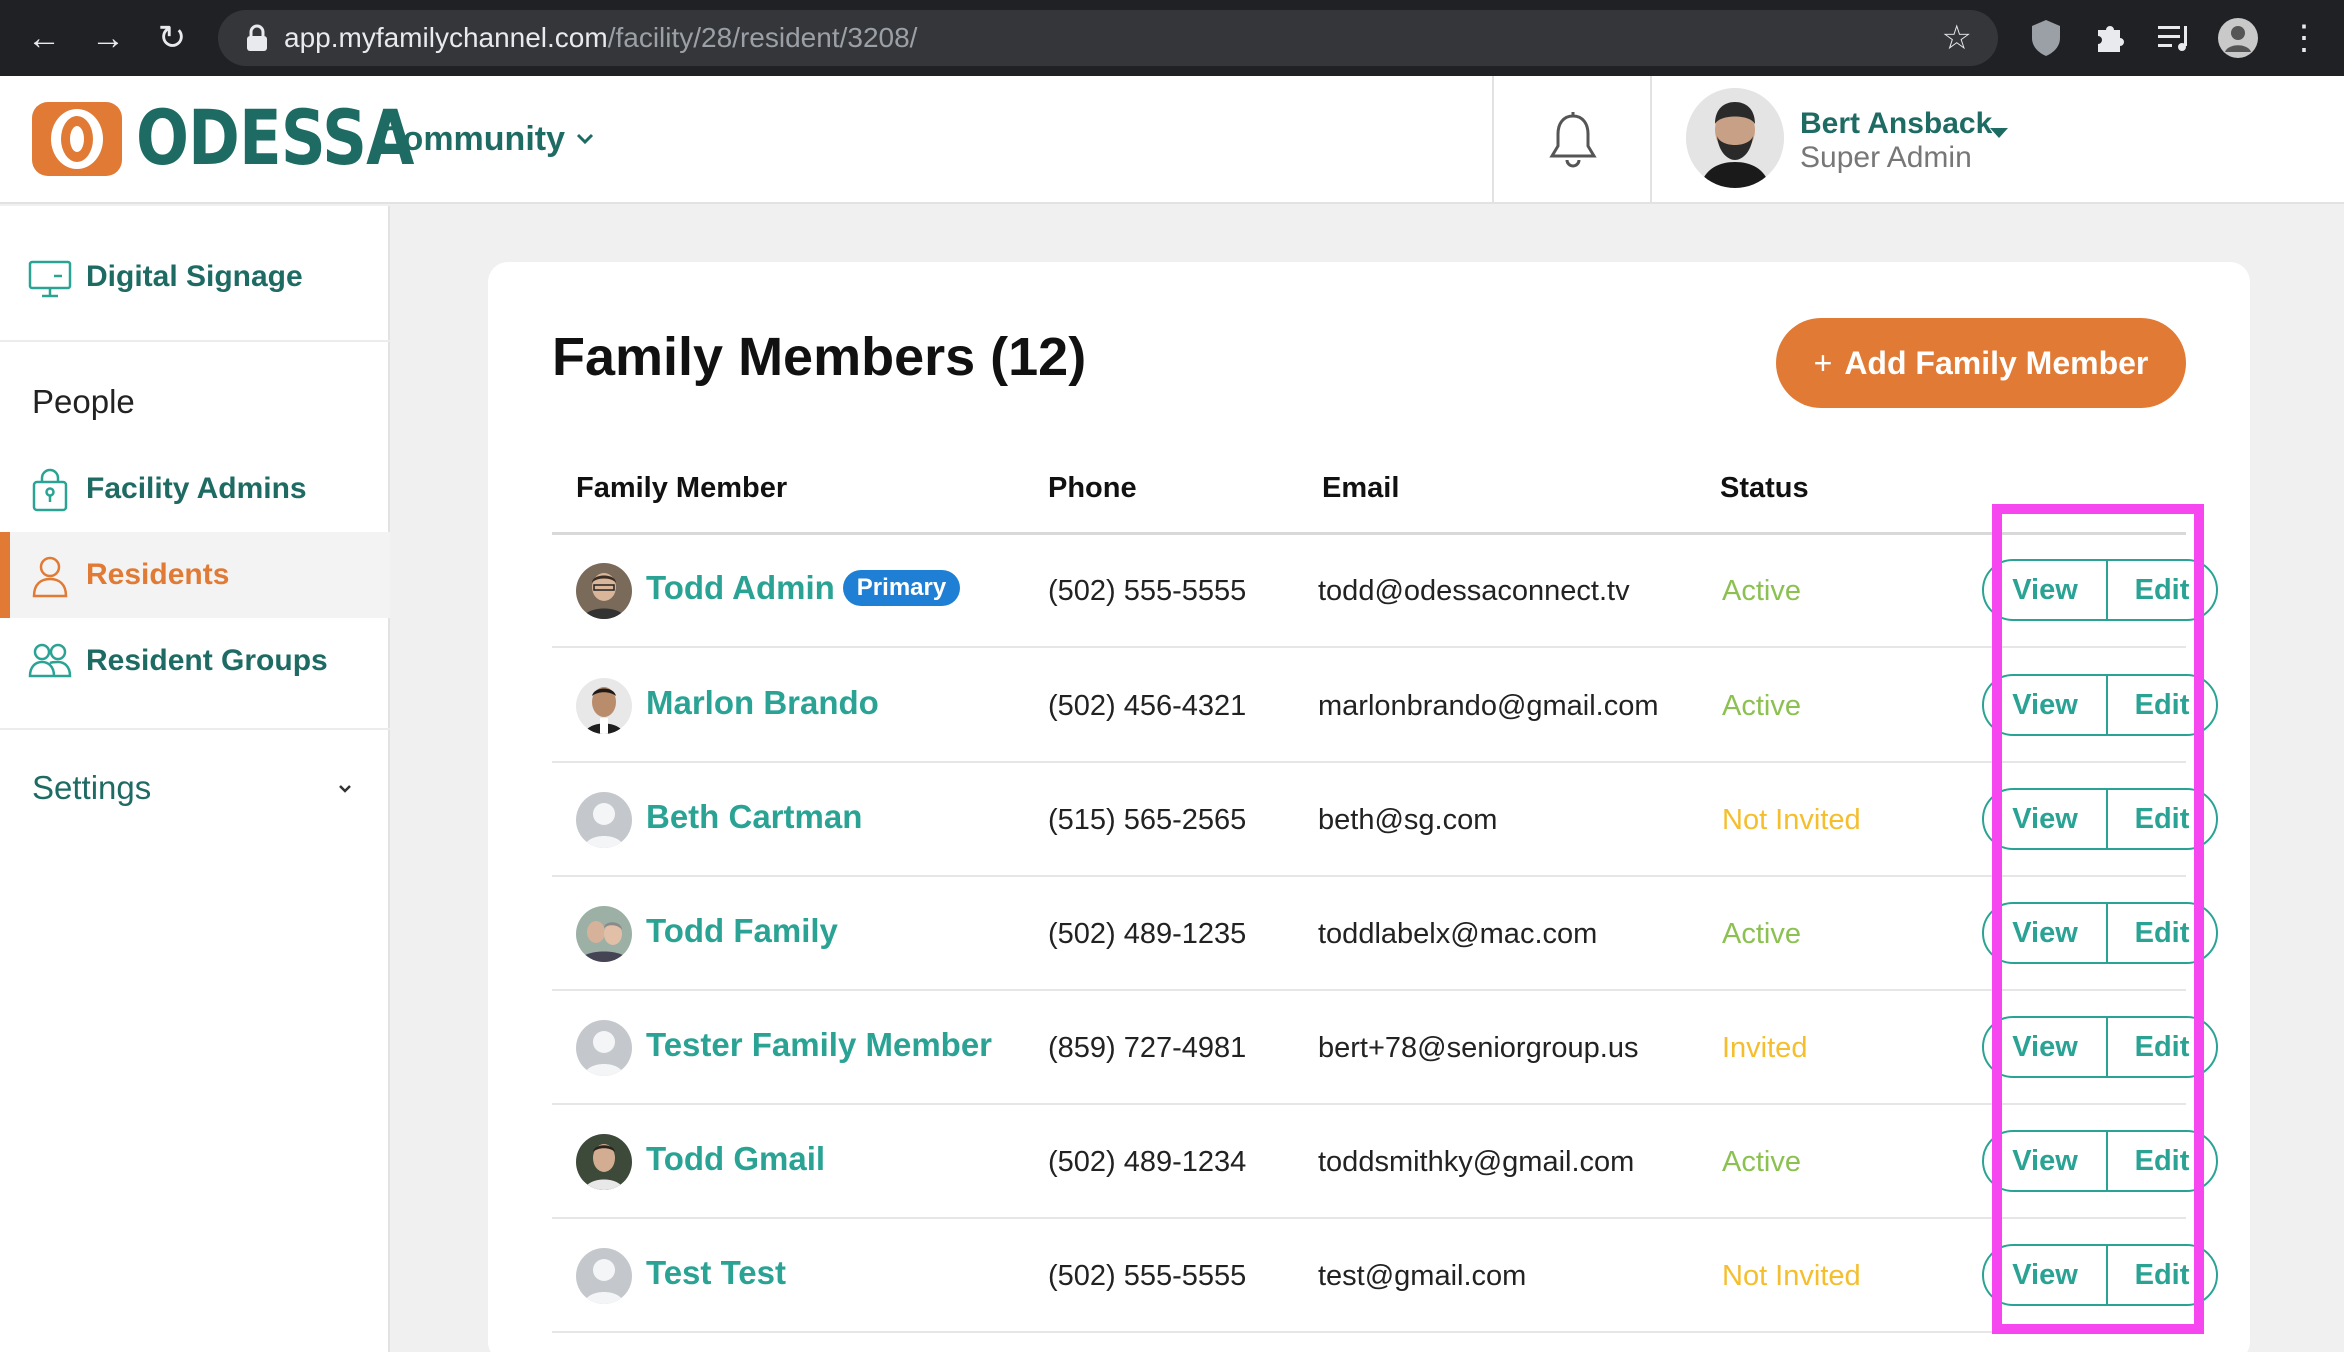 The image size is (2344, 1352). What do you see at coordinates (195, 277) in the screenshot?
I see `sidebar-item-digital-signage: Digital Signage` at bounding box center [195, 277].